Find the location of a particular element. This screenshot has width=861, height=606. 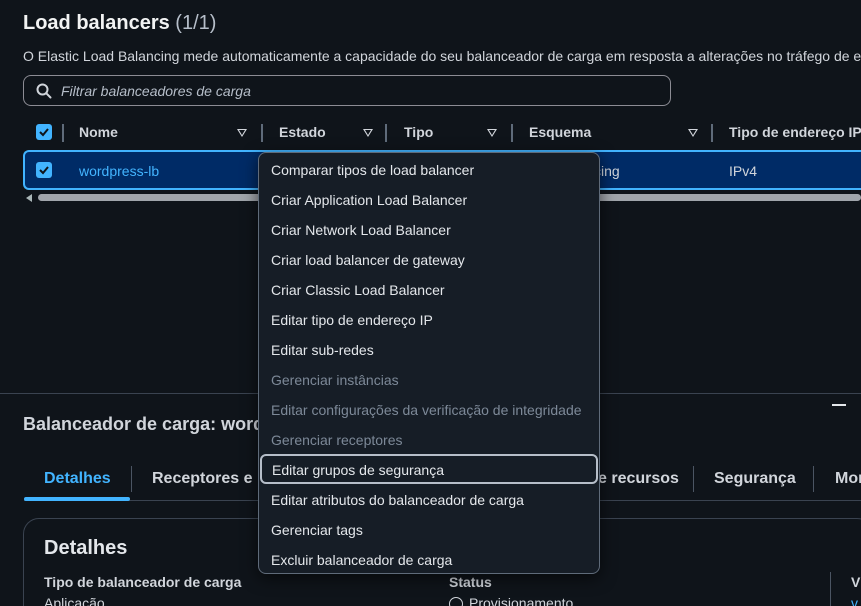

tab-details: Detalhes is located at coordinates (77, 479).